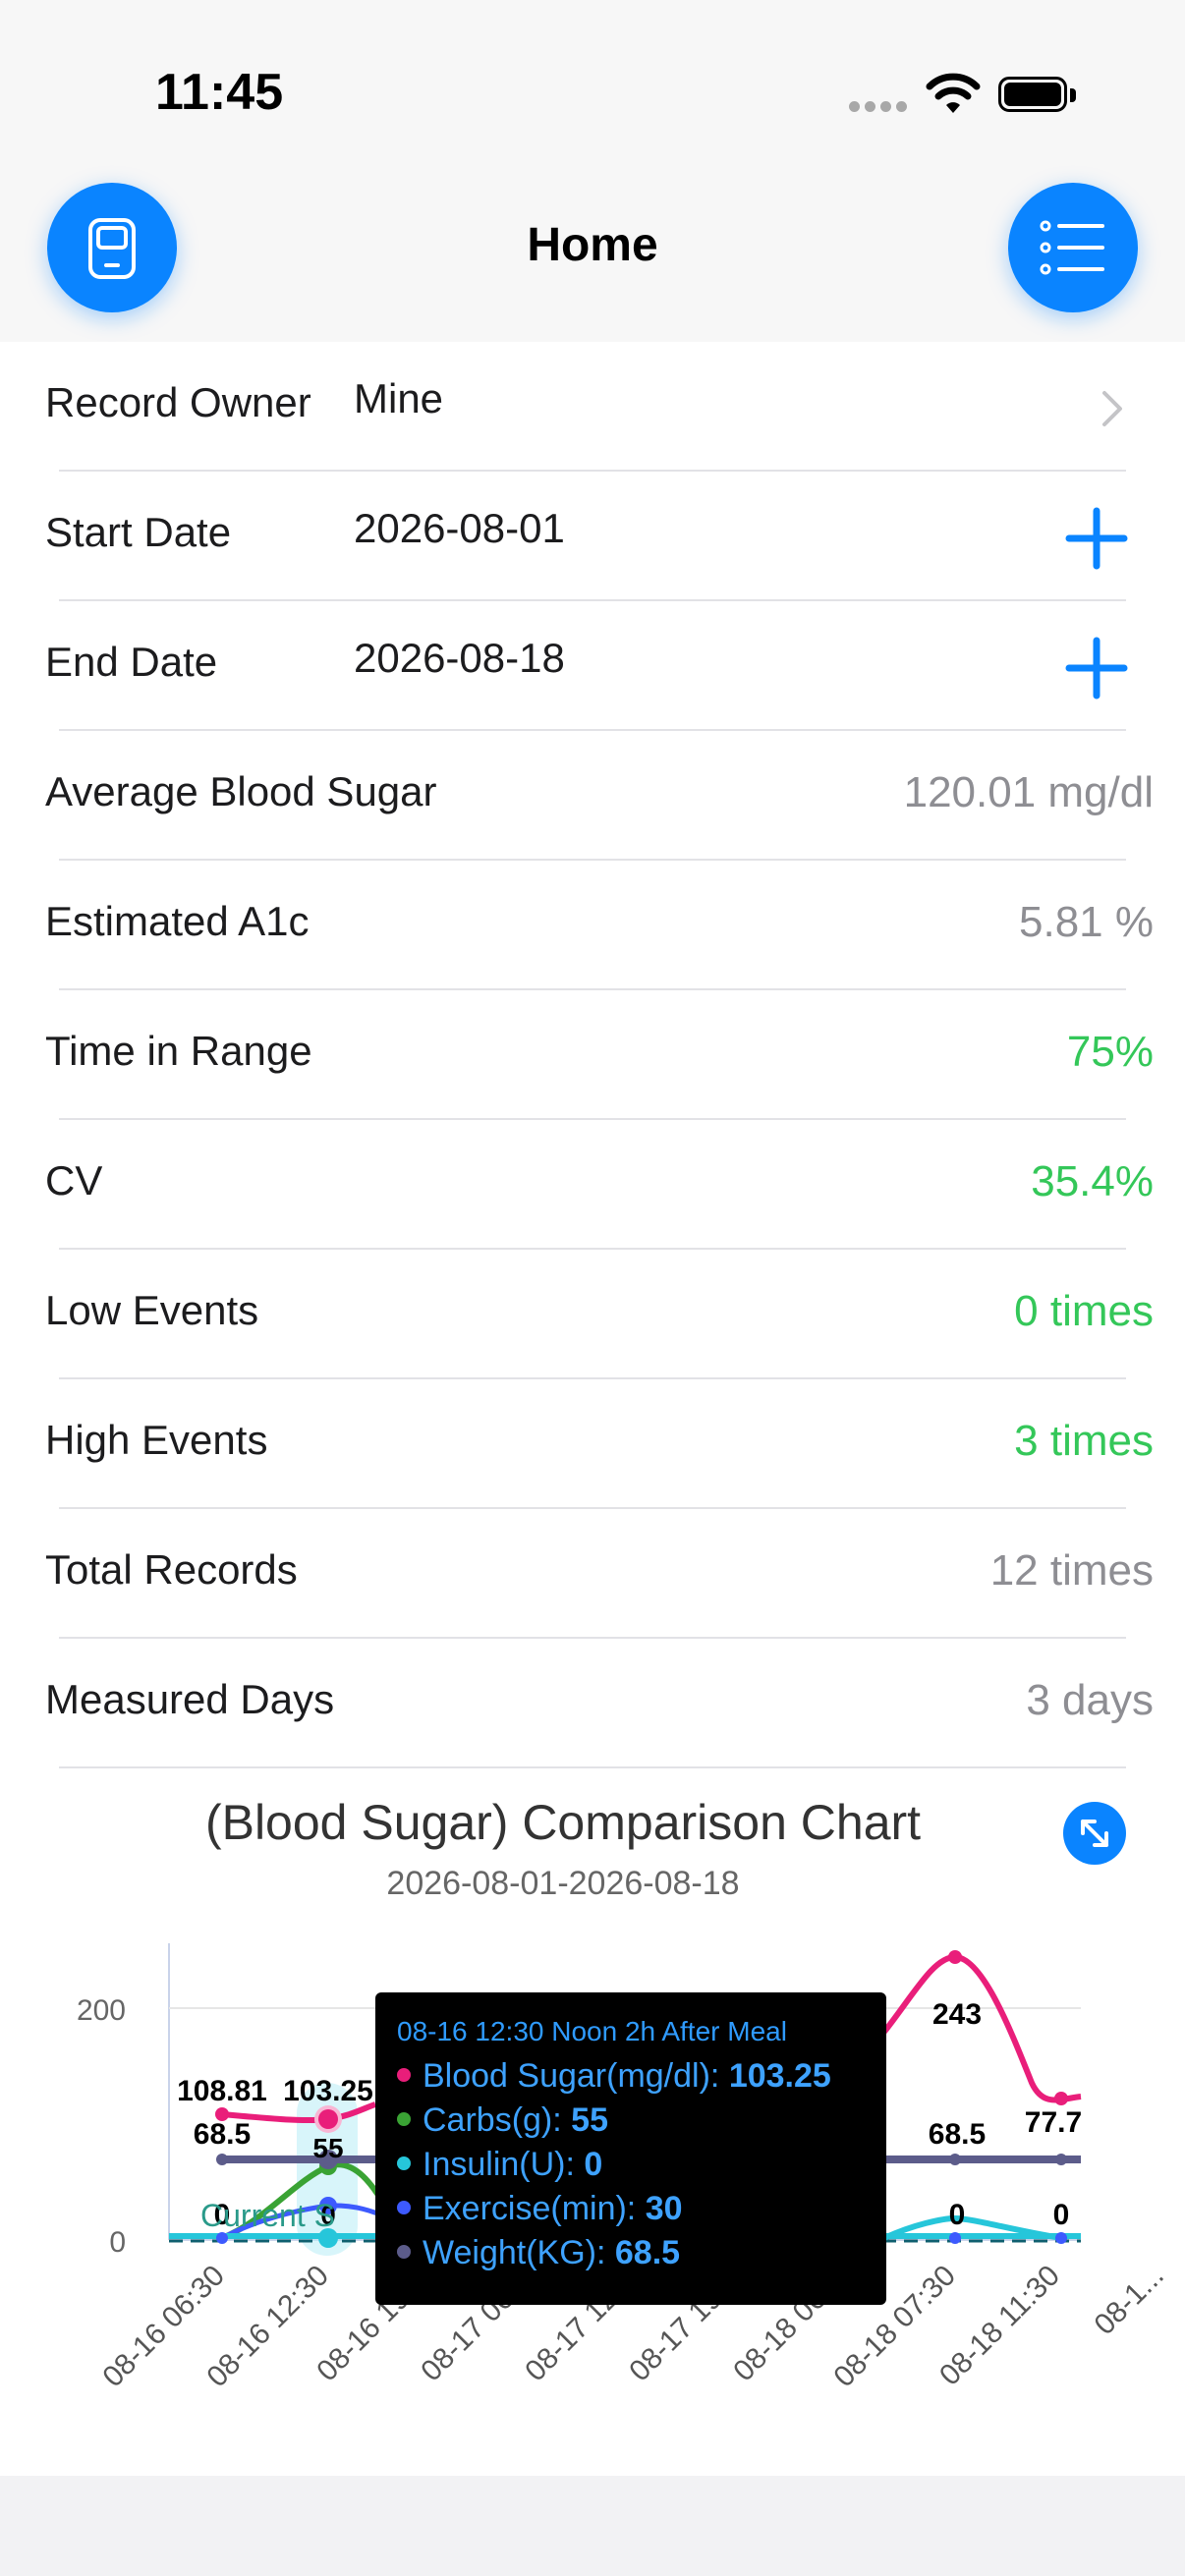  Describe the element at coordinates (178, 921) in the screenshot. I see `estimated-a1c-label: Estimated A1c` at that location.